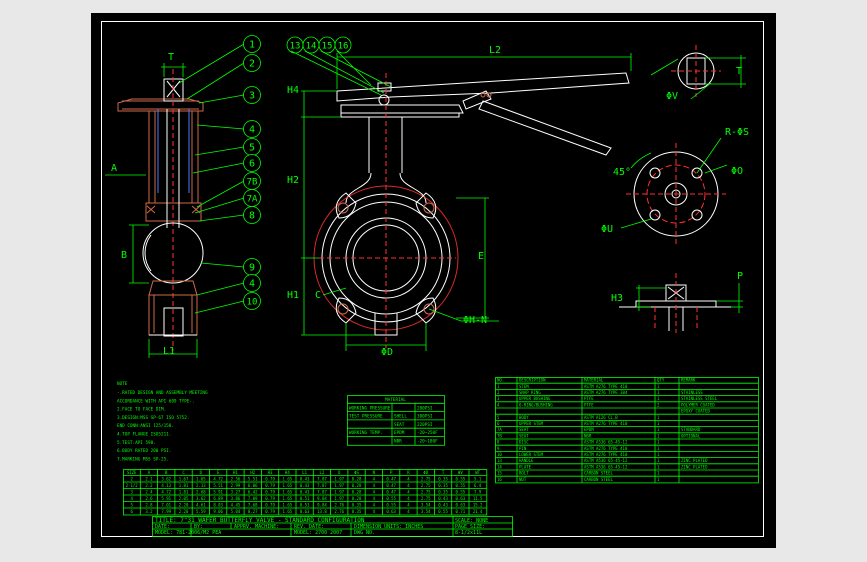 The height and width of the screenshot is (562, 867). Describe the element at coordinates (426, 504) in the screenshot. I see `dim-table-cell: 3.54` at that location.